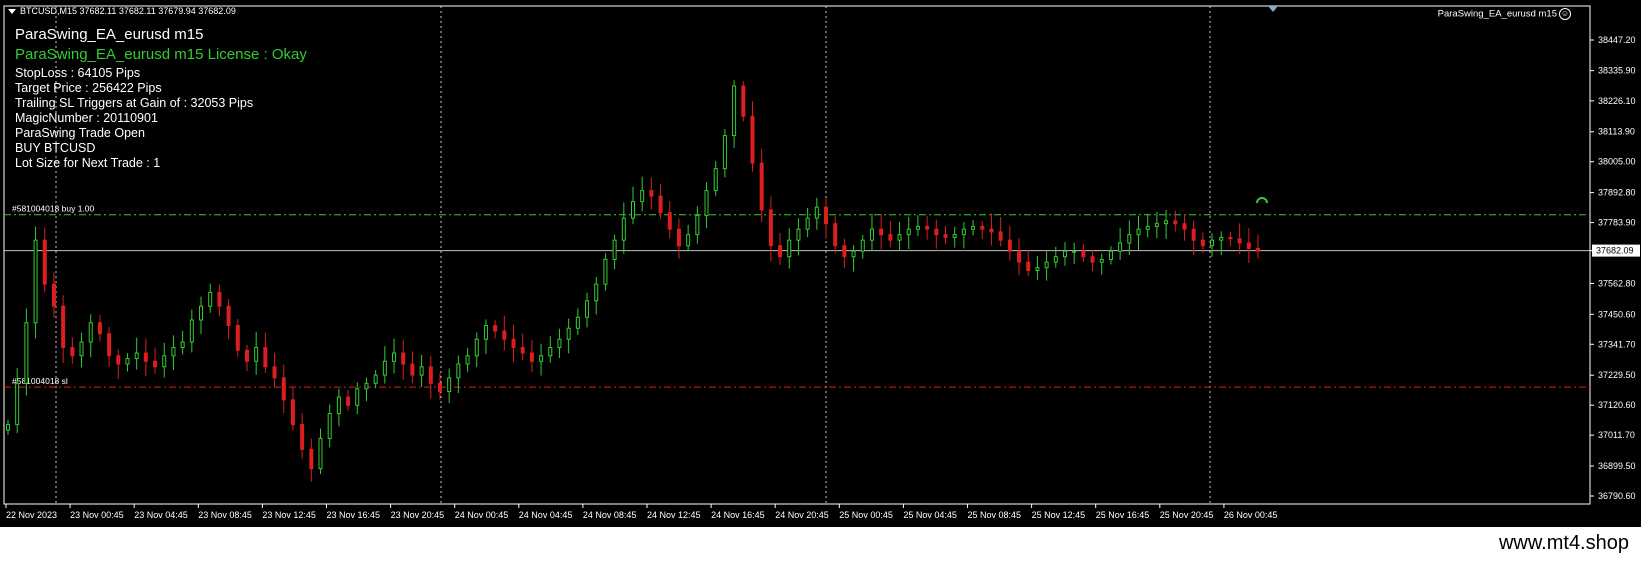 The height and width of the screenshot is (561, 1641). What do you see at coordinates (1617, 405) in the screenshot?
I see `y-tick-label: 37120.60` at bounding box center [1617, 405].